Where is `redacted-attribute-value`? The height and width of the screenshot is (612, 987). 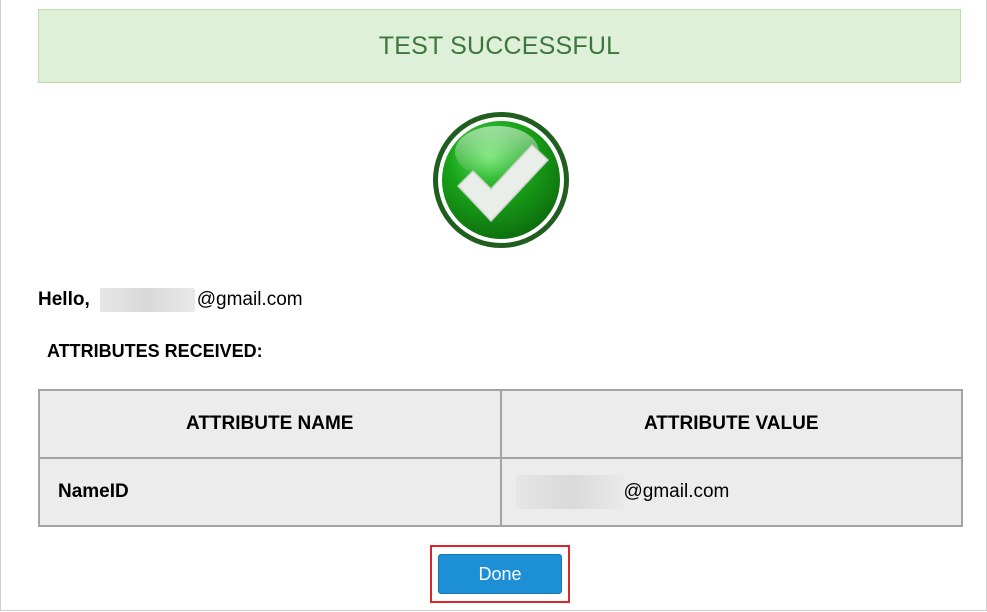 redacted-attribute-value is located at coordinates (569, 492).